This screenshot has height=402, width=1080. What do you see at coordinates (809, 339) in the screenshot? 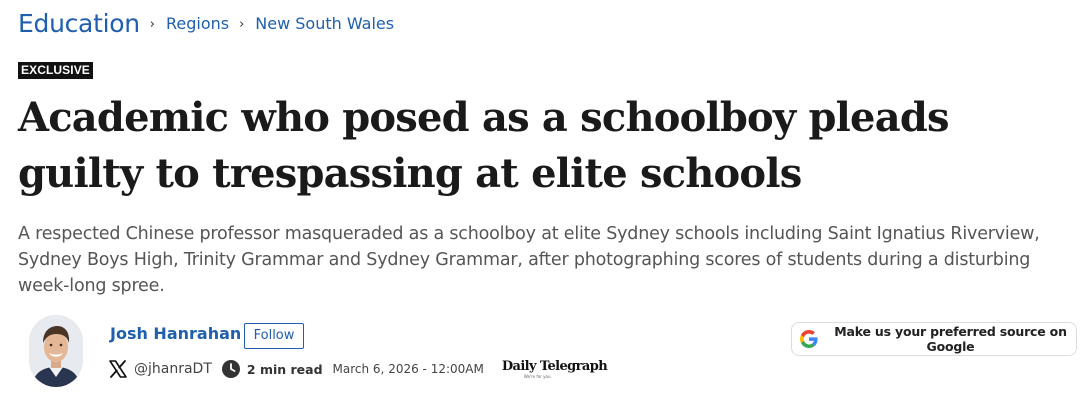
I see `google-g-icon` at bounding box center [809, 339].